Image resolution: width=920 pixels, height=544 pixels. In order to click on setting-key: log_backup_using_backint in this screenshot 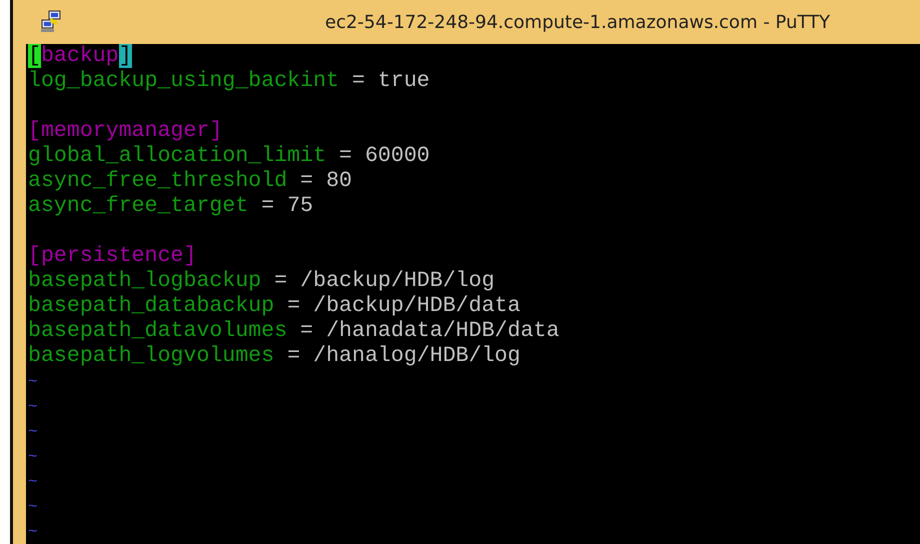, I will do `click(184, 81)`.